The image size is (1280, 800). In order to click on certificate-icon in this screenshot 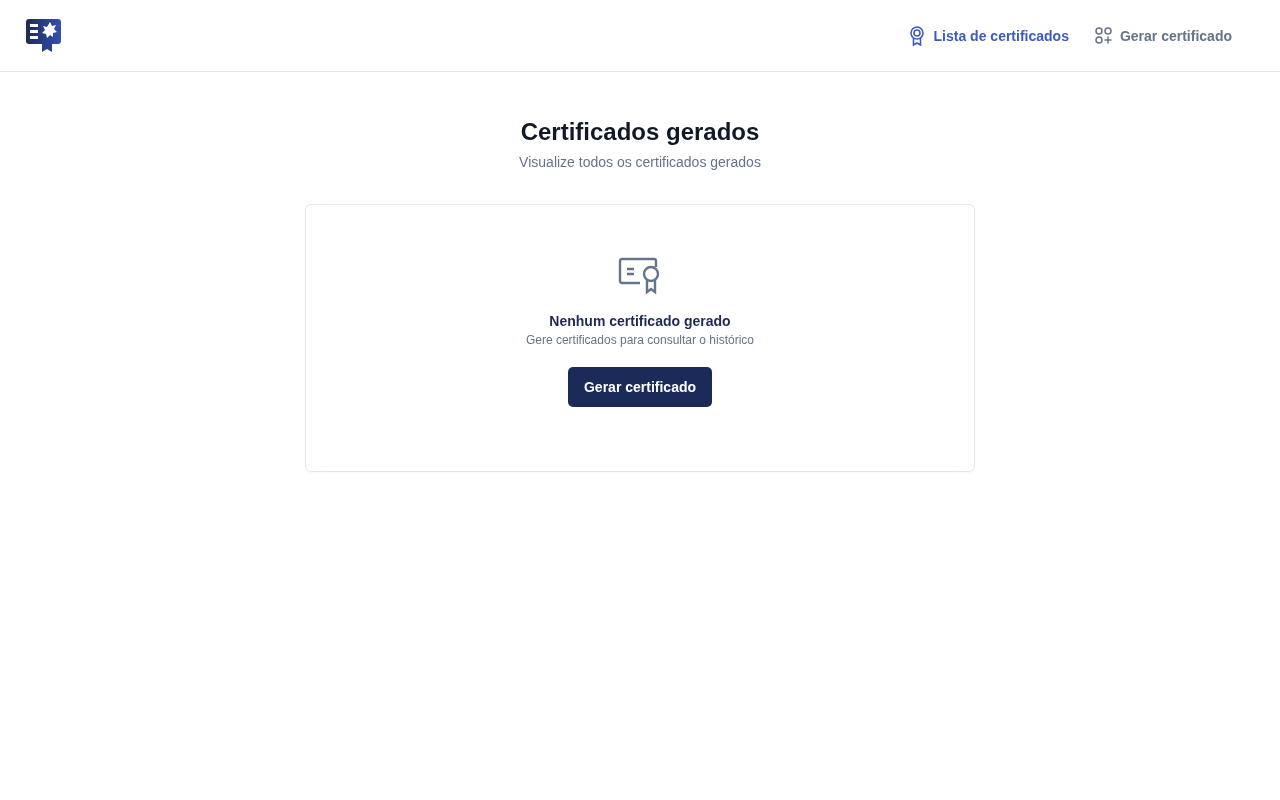, I will do `click(640, 276)`.